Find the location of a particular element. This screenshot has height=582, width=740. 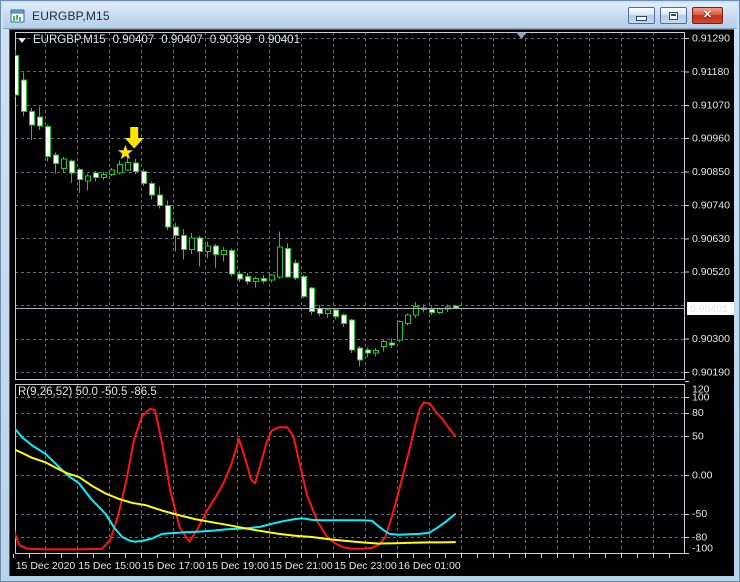

header-symbol: EURGBP,M15 is located at coordinates (69, 40).